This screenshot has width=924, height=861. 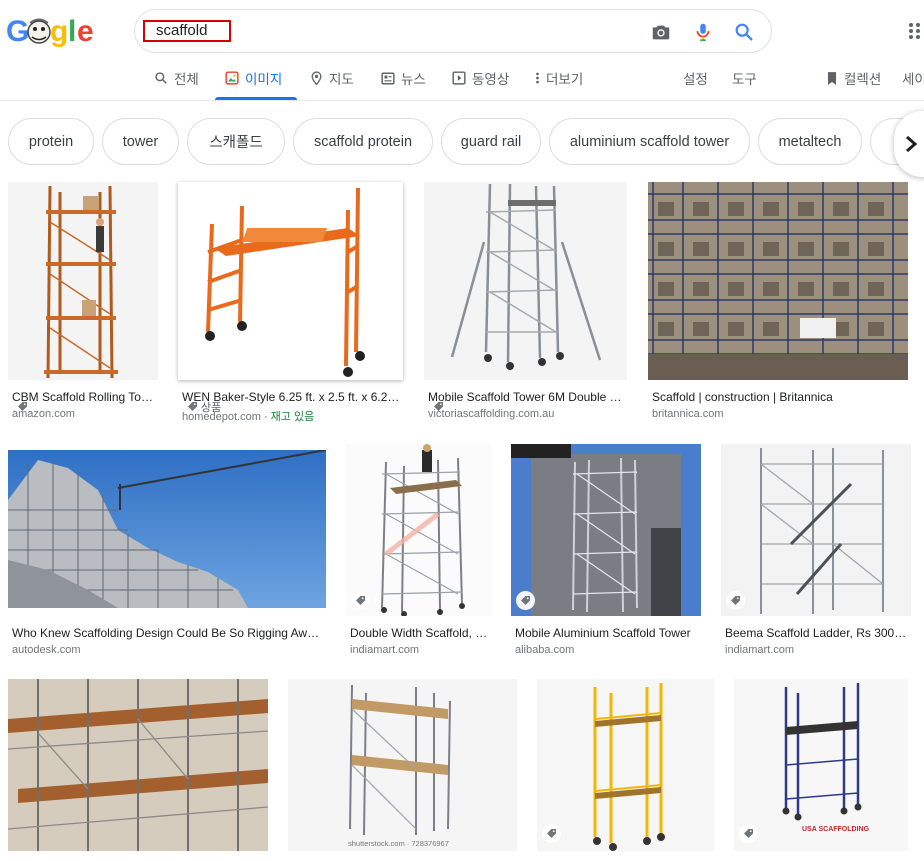 I want to click on source-domain: homedepot.com, so click(x=221, y=417).